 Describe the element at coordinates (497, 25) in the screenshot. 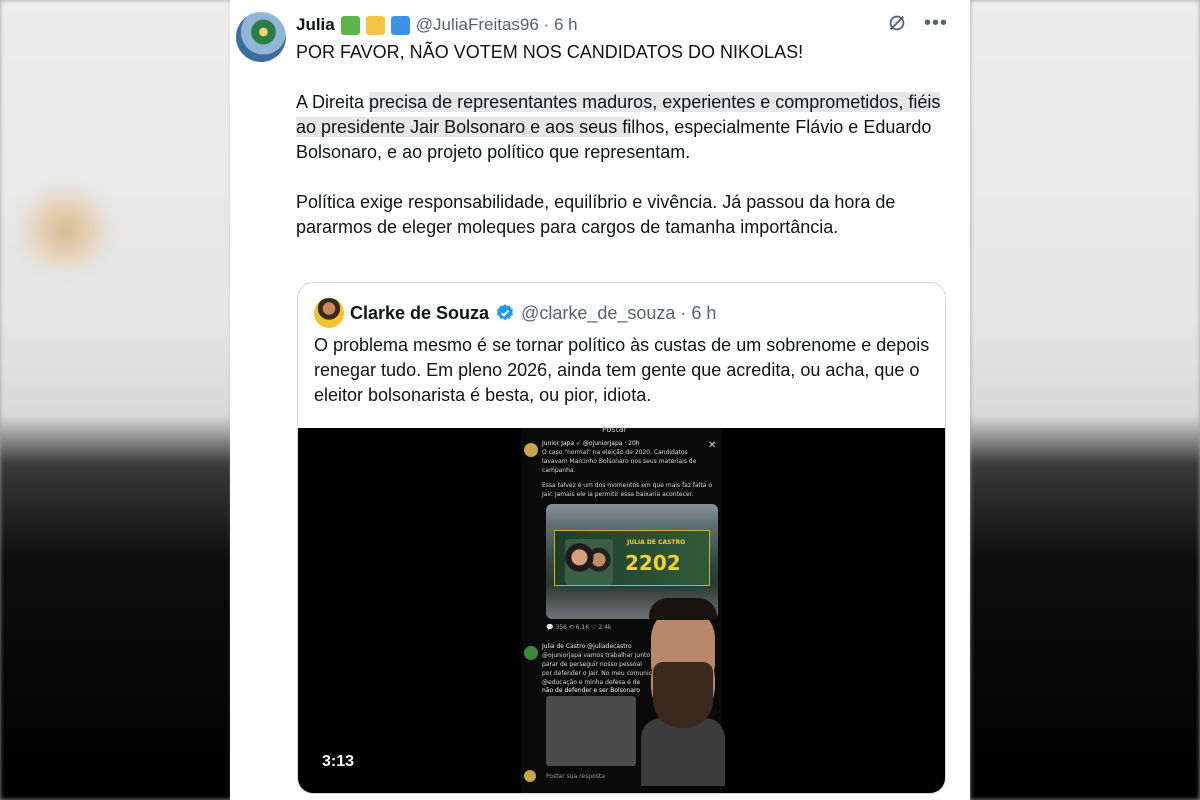

I see `author-handle-time: @JuliaFreitas96 · 6 h` at that location.